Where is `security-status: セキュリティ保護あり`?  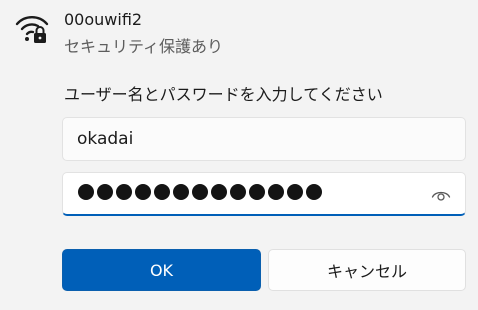 security-status: セキュリティ保護あり is located at coordinates (144, 46).